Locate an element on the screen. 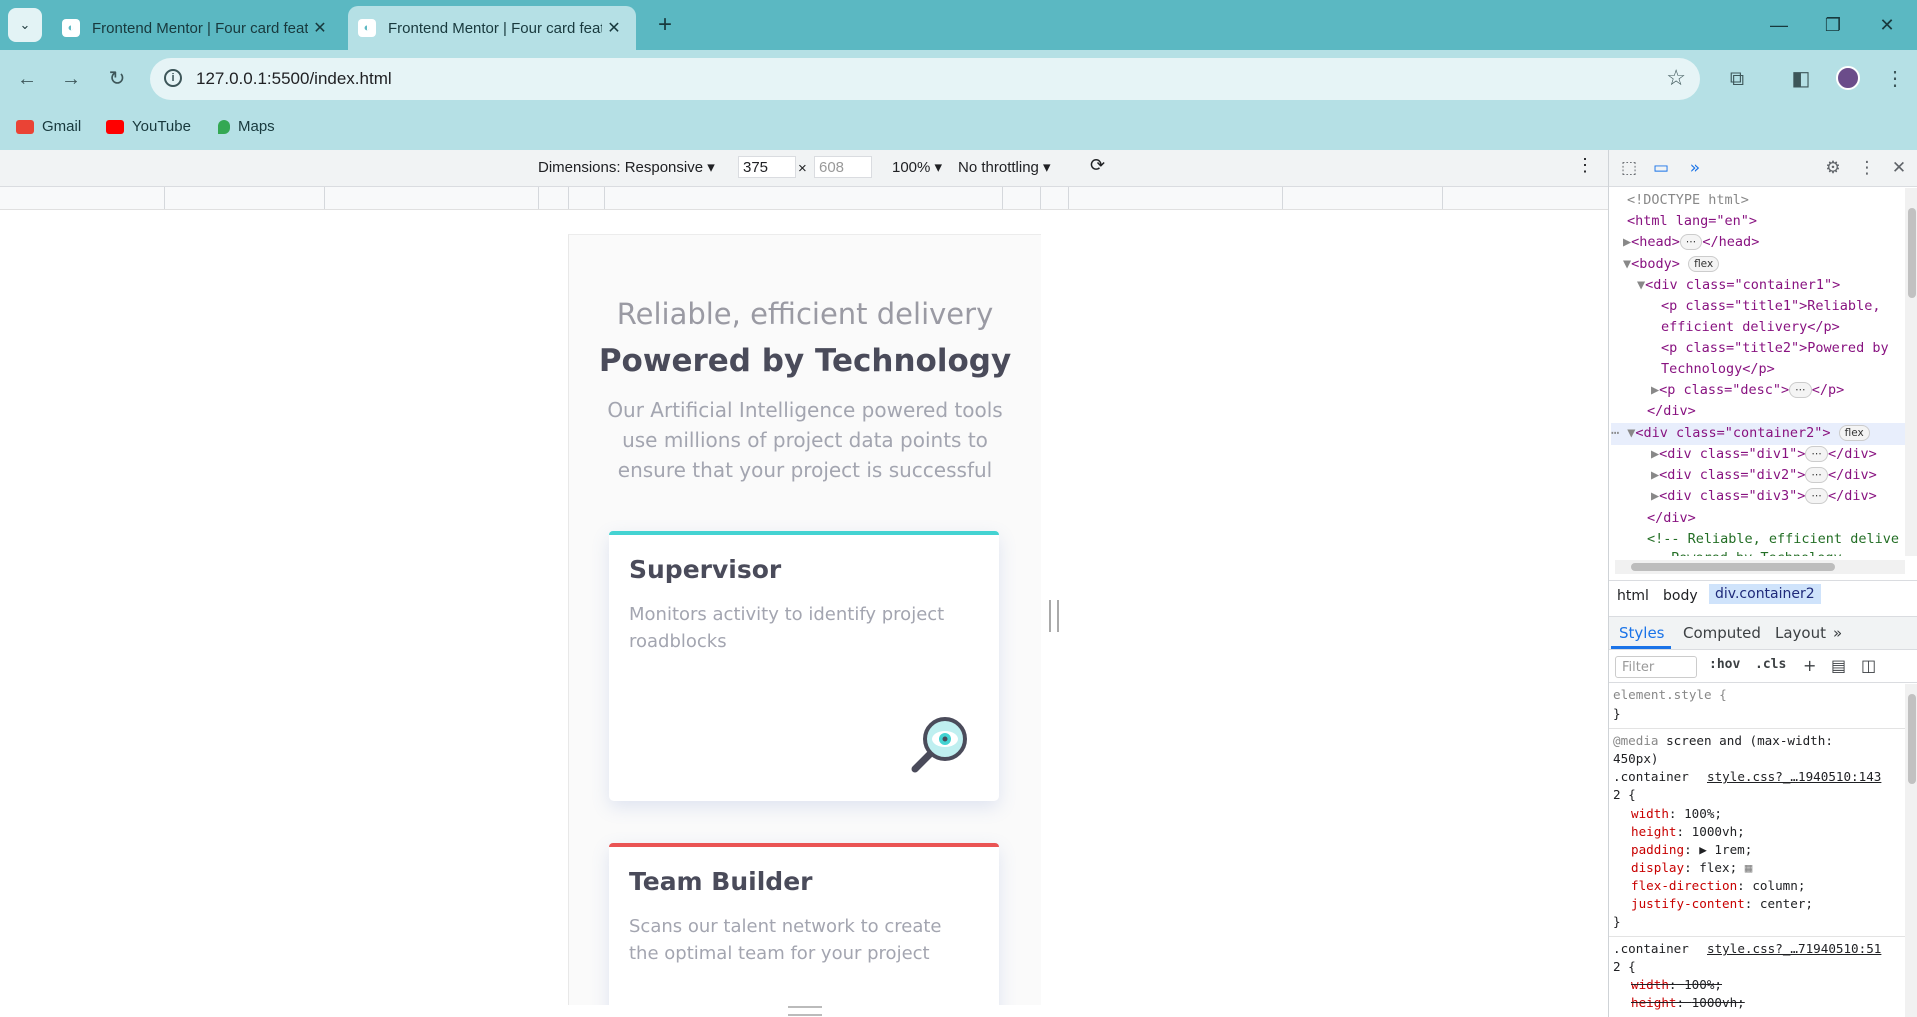  resize-handle-bottom is located at coordinates (805, 1011).